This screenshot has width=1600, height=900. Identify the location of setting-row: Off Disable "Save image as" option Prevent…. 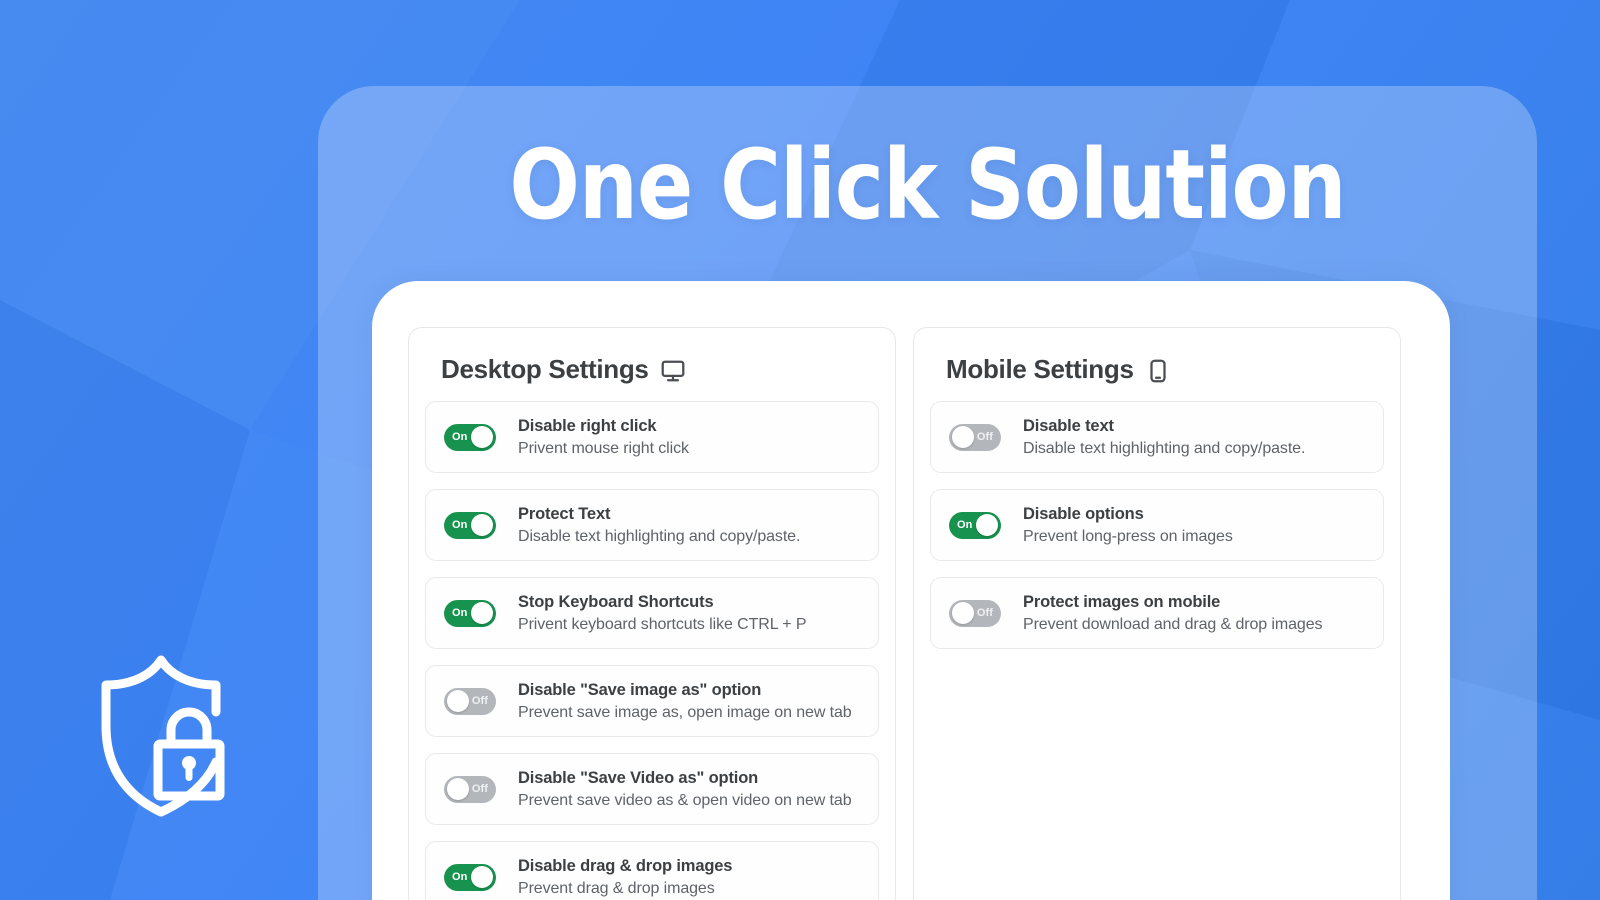
(652, 701).